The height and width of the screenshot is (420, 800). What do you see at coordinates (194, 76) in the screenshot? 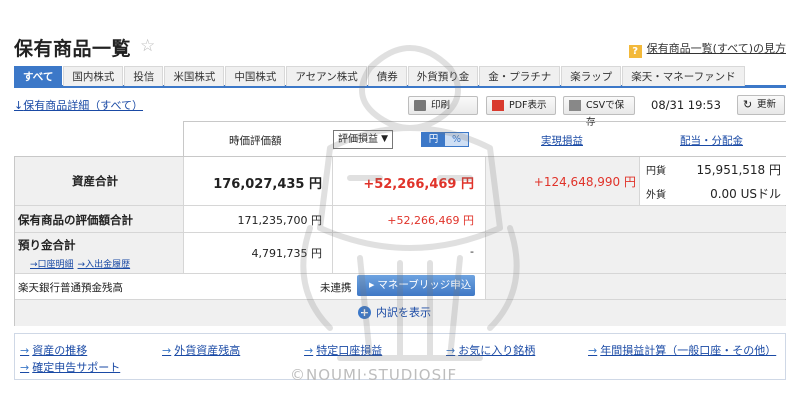
I see `tab-us-stocks: 米国株式` at bounding box center [194, 76].